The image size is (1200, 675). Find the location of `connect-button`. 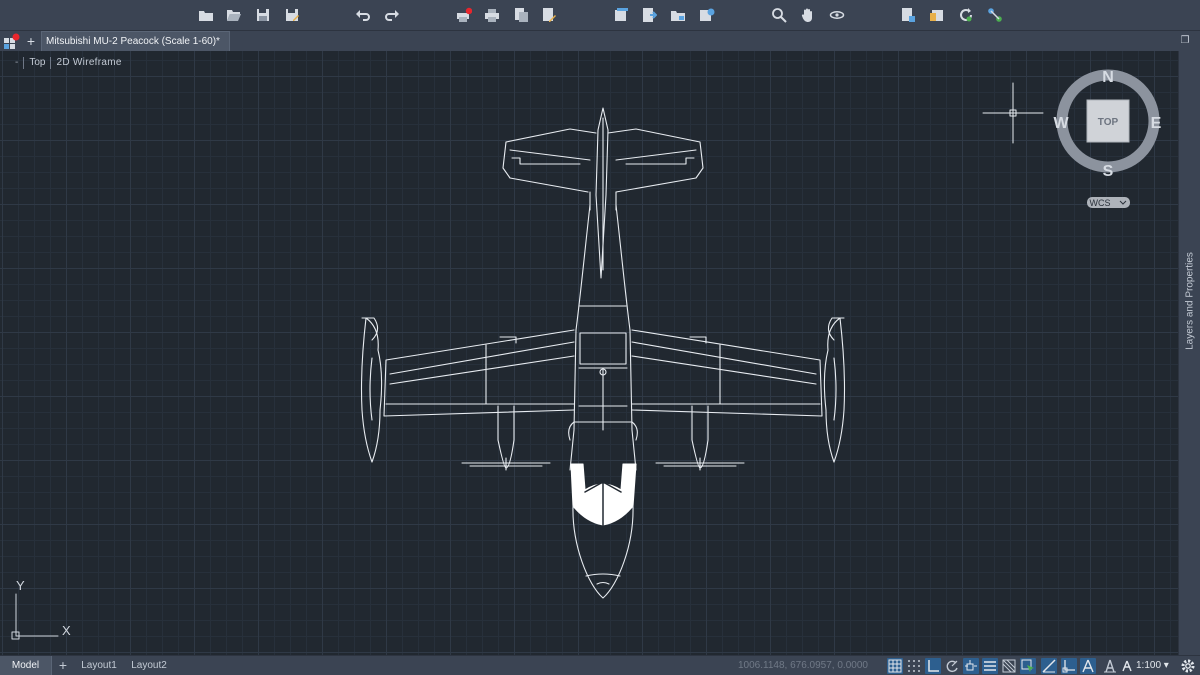

connect-button is located at coordinates (995, 15).